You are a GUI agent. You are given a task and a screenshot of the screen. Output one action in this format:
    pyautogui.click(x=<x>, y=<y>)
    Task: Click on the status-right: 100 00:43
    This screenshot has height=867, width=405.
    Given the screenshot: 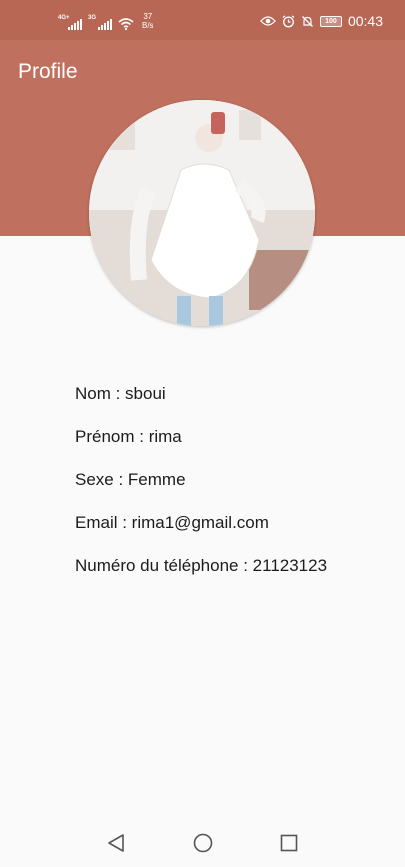 What is the action you would take?
    pyautogui.click(x=321, y=21)
    